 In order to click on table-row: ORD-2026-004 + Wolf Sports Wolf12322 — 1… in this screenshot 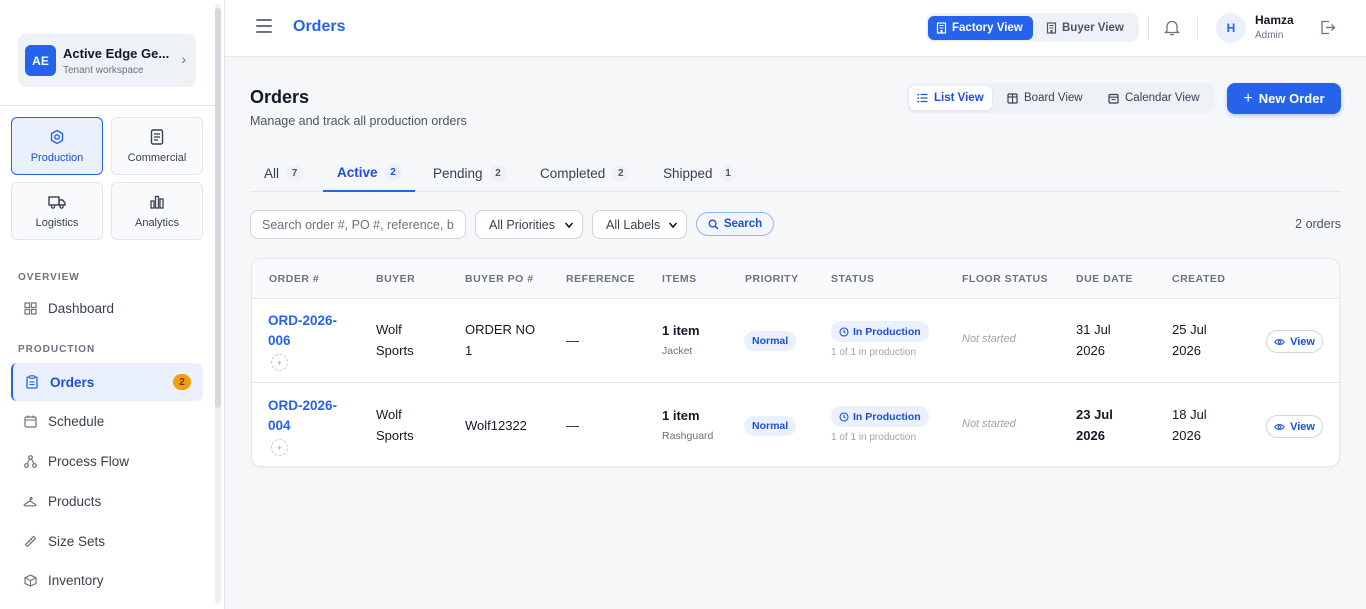, I will do `click(795, 425)`.